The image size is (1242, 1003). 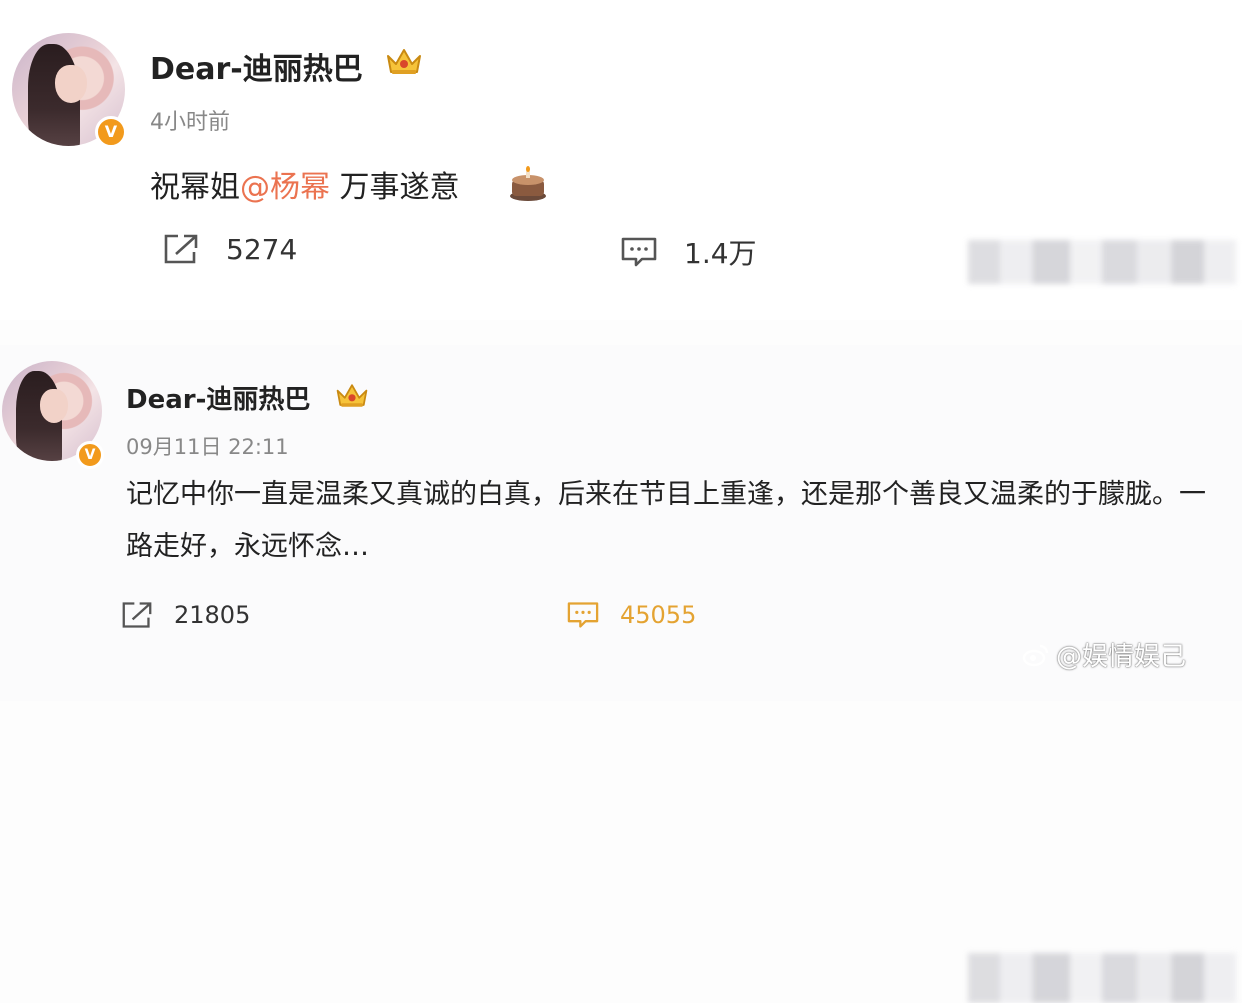 I want to click on comment-button: 1.4万, so click(x=688, y=252).